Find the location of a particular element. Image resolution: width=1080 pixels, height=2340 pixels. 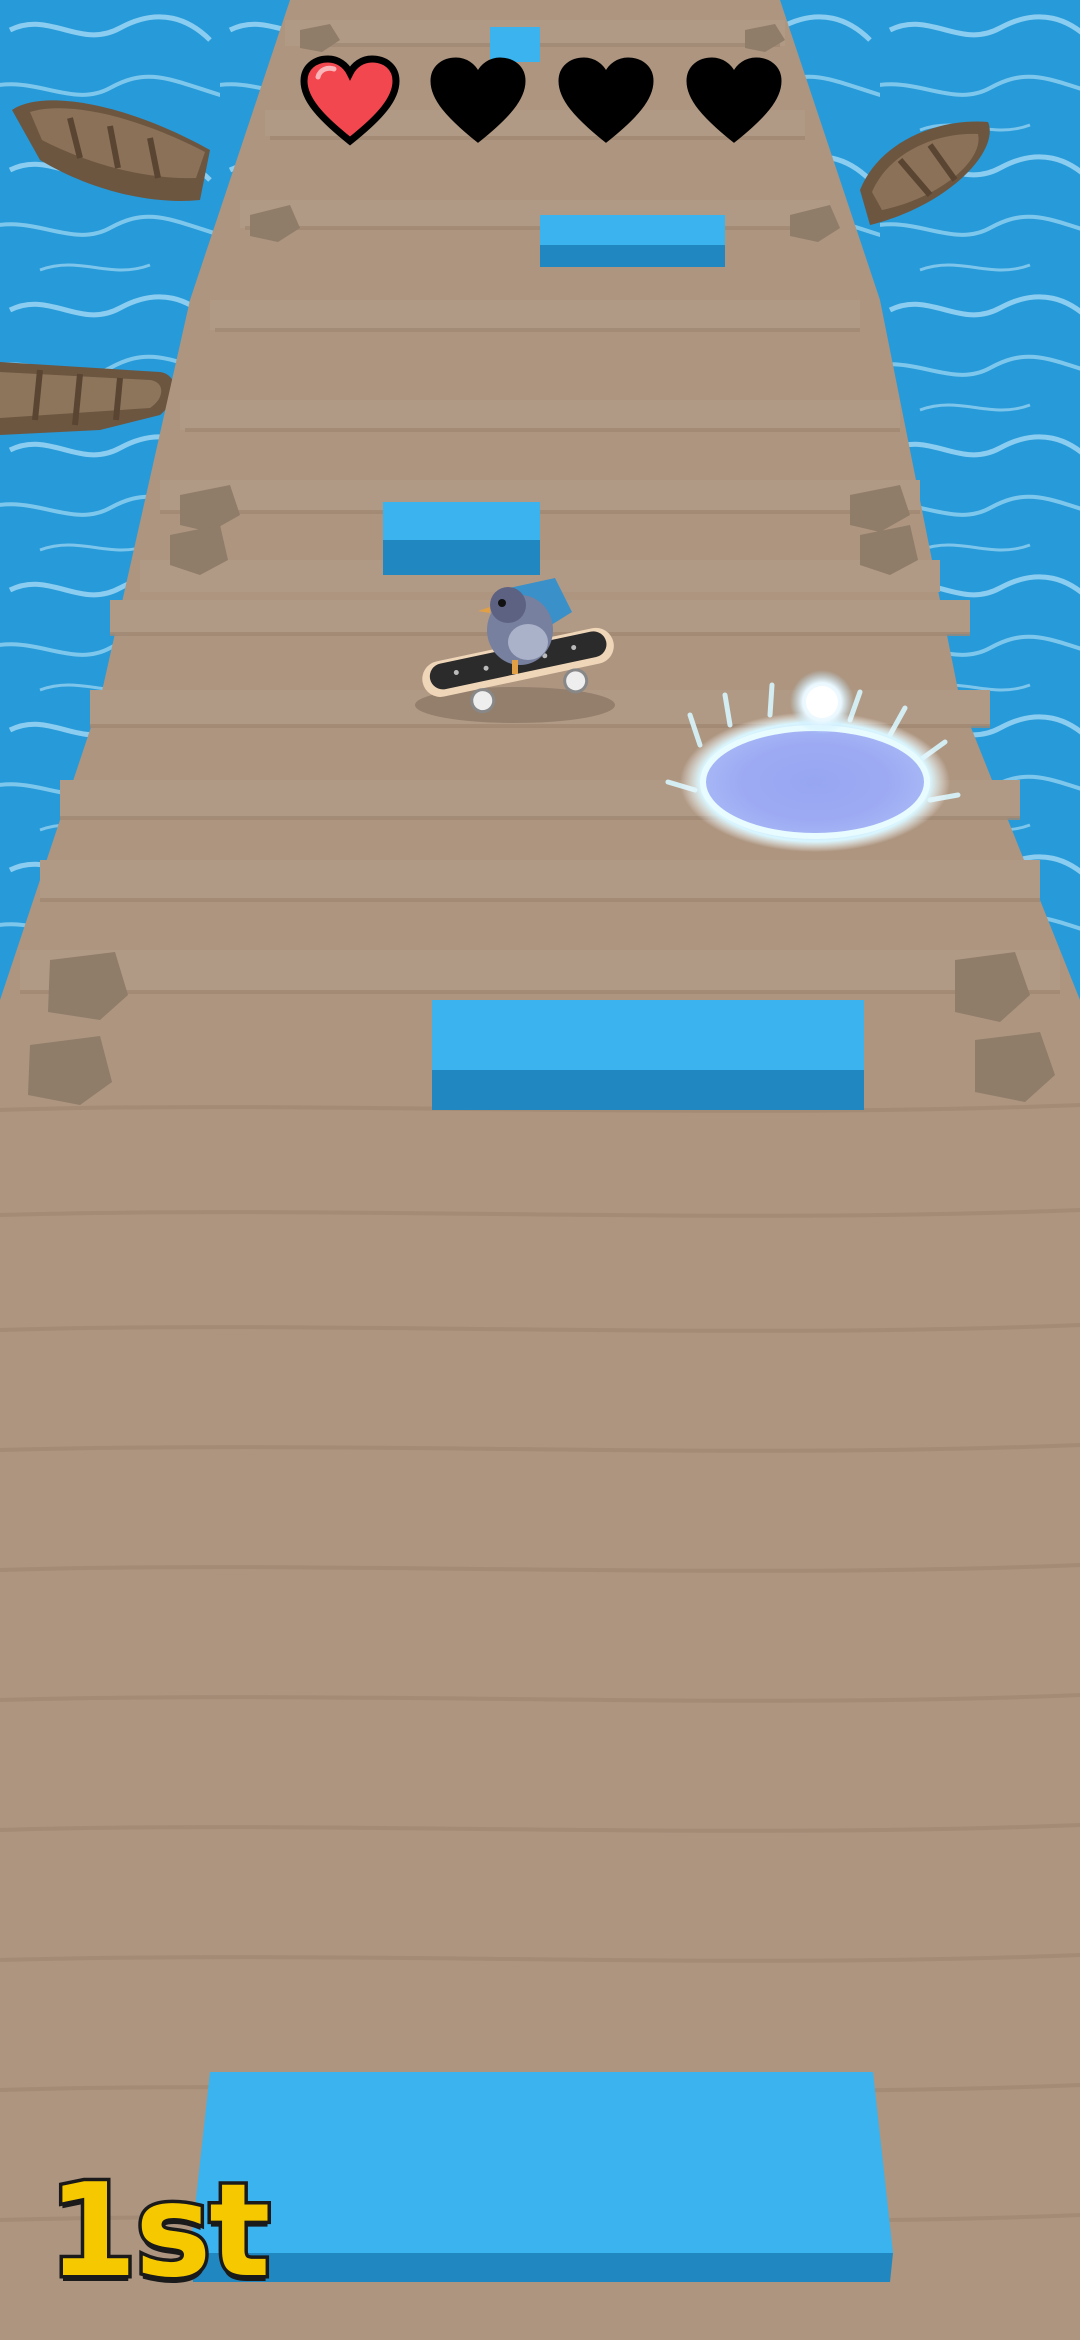

race-position-label: 1st is located at coordinates (158, 2231).